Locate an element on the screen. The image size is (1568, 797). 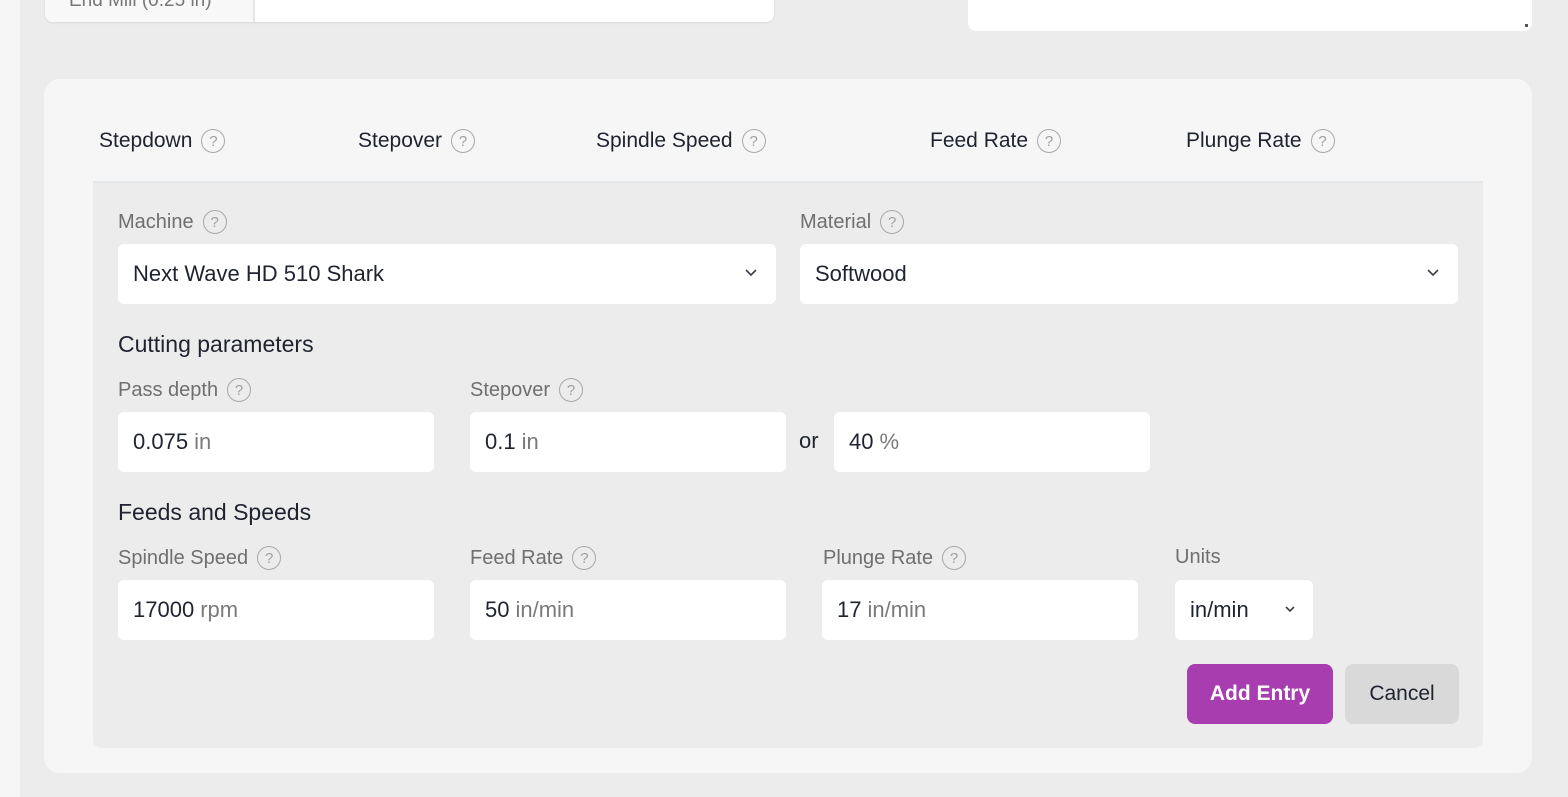
feed-rate-value: 50 is located at coordinates (497, 609).